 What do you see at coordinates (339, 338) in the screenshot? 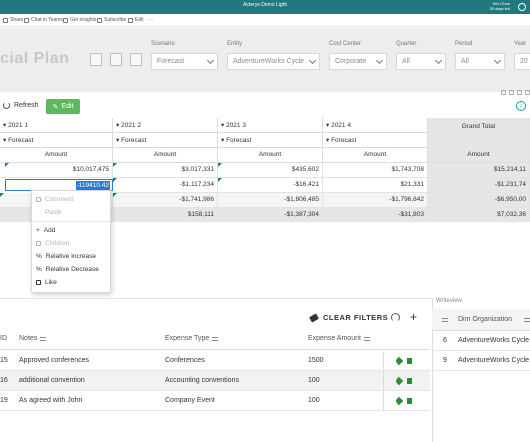
I see `column-header-expense-amount: Expense Amount` at bounding box center [339, 338].